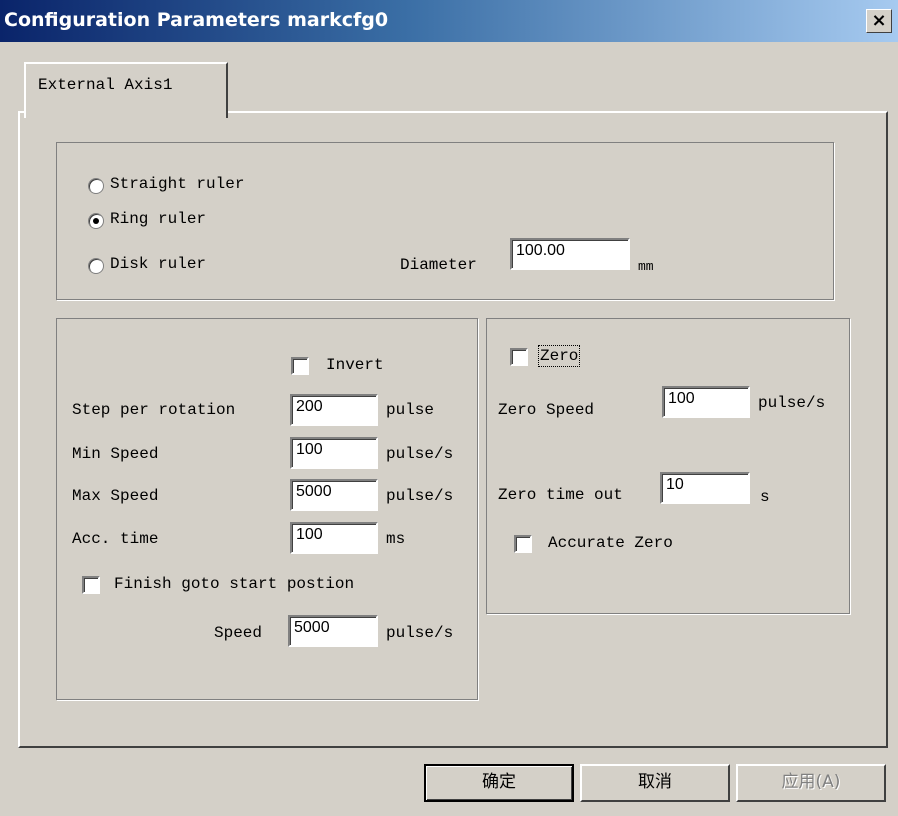 The image size is (898, 816). I want to click on accurate-zero-checkbox, so click(523, 544).